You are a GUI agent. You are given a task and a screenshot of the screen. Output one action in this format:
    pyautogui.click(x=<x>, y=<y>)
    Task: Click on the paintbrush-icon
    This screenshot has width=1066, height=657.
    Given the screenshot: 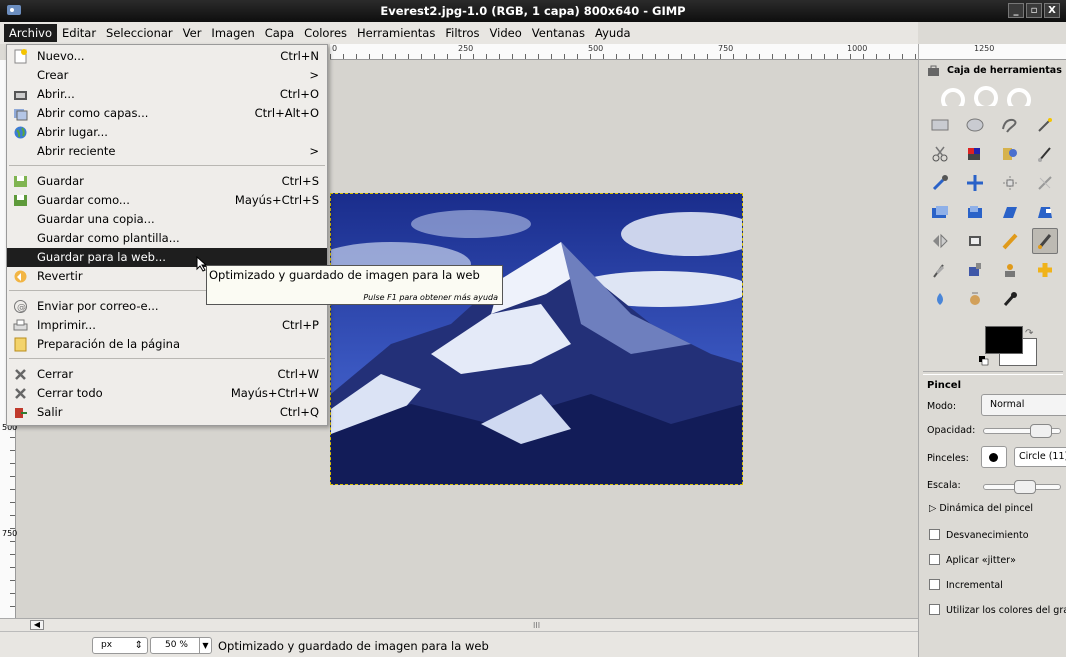 What is the action you would take?
    pyautogui.click(x=1045, y=241)
    